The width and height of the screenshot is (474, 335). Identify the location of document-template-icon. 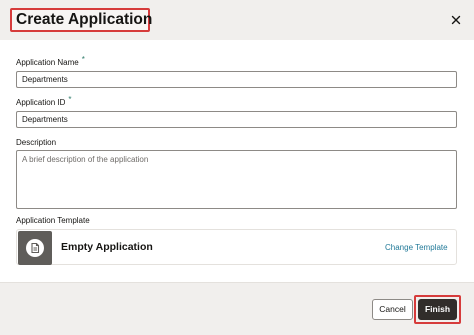
(35, 248).